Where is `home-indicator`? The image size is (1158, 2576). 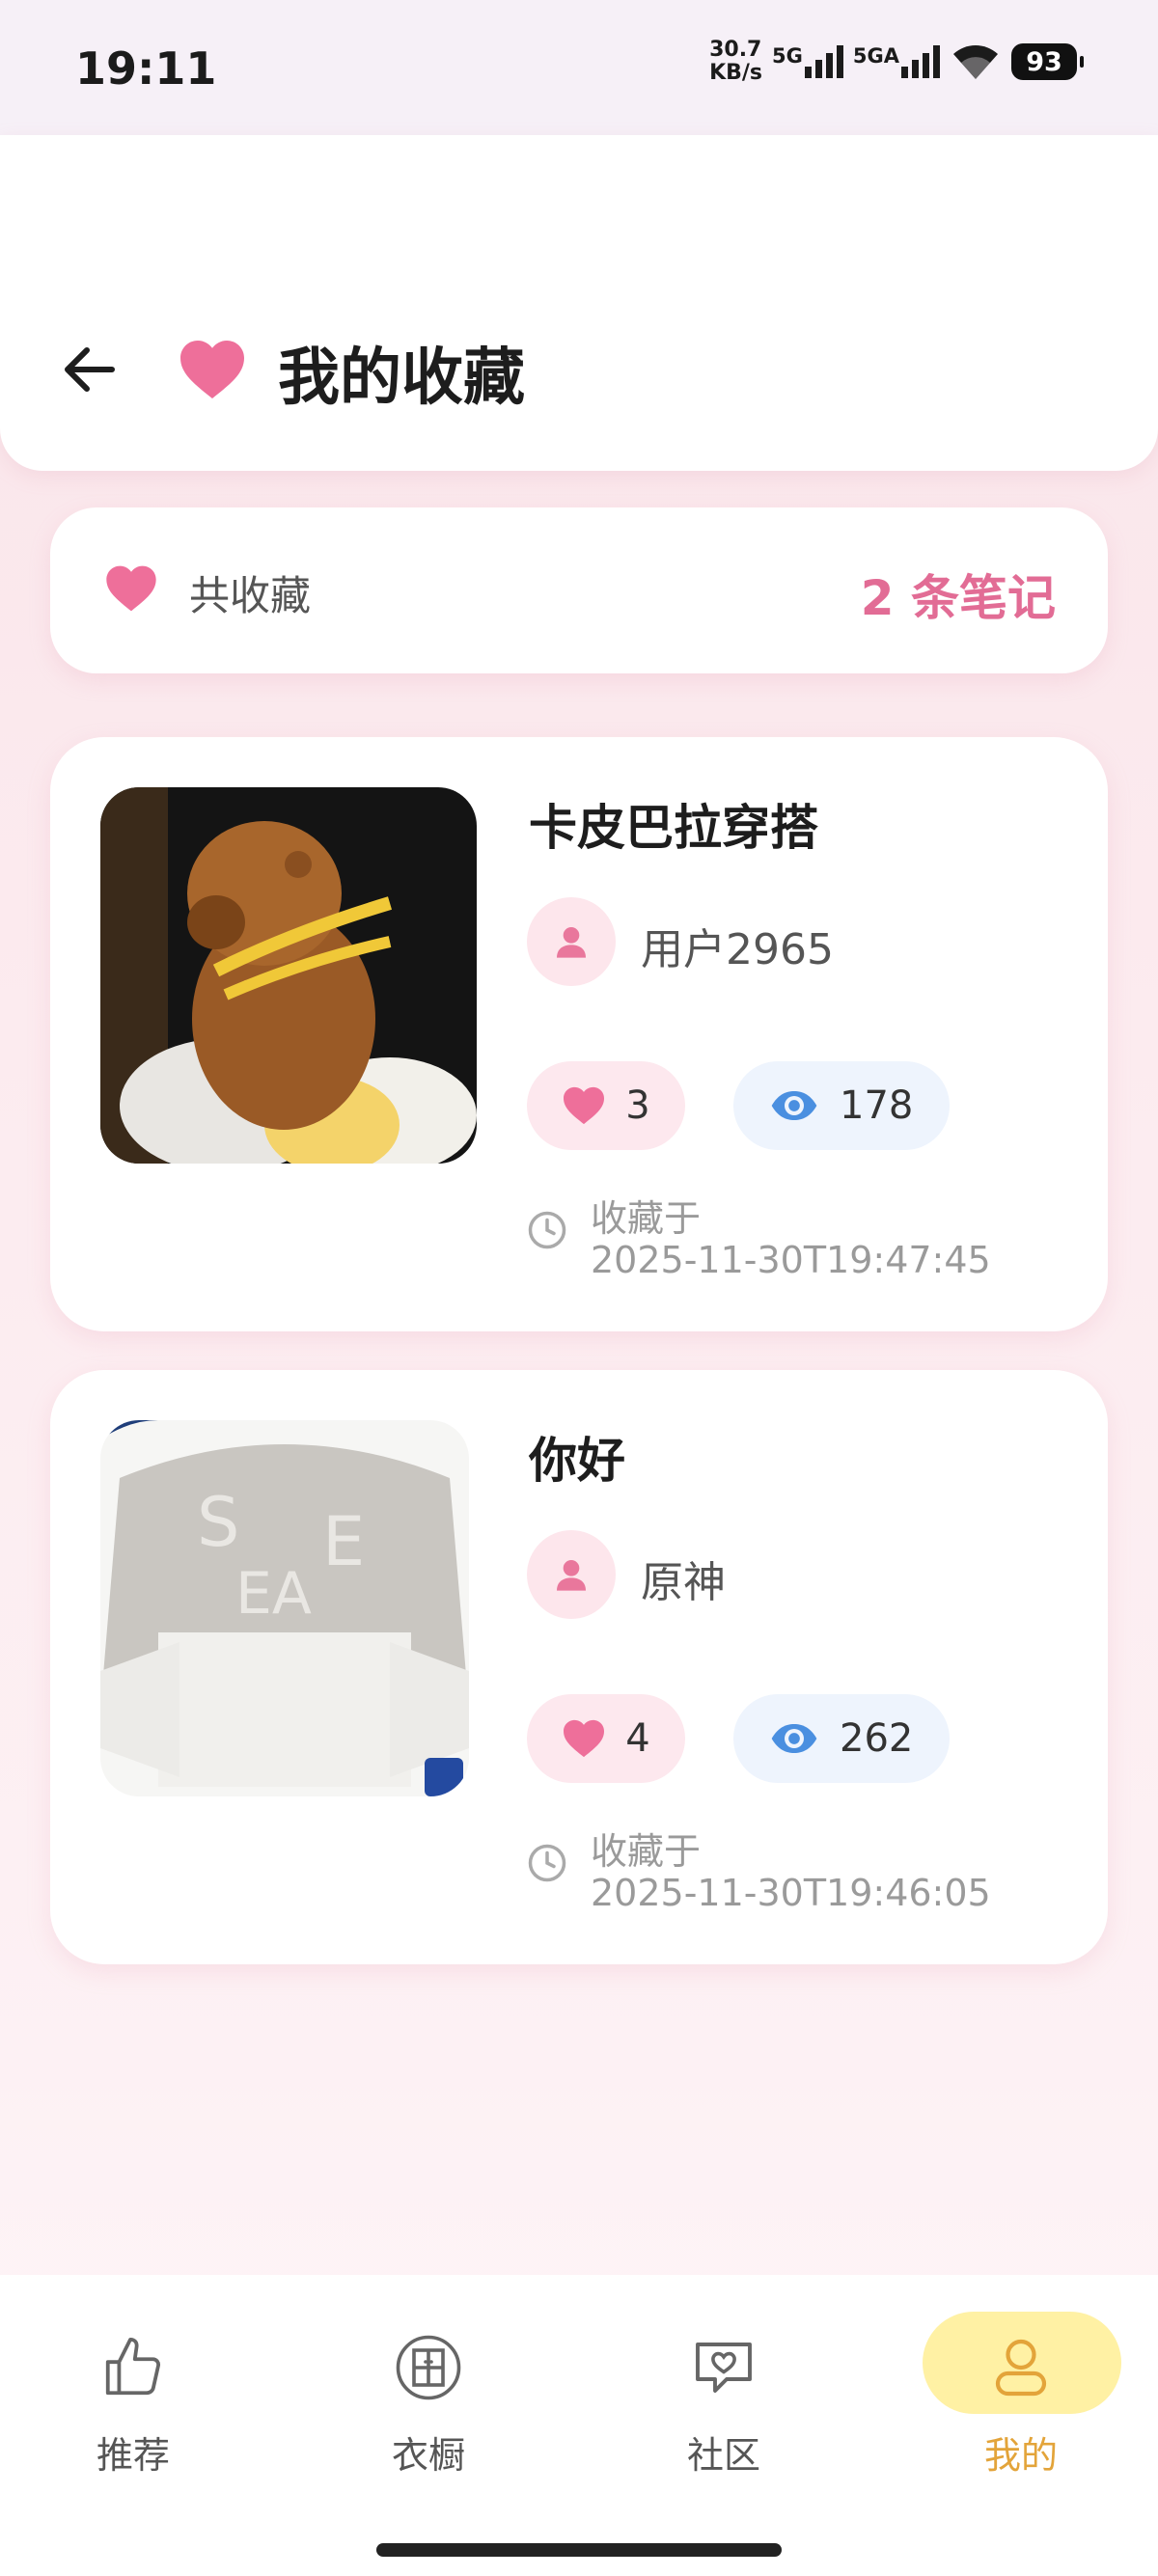 home-indicator is located at coordinates (579, 2550).